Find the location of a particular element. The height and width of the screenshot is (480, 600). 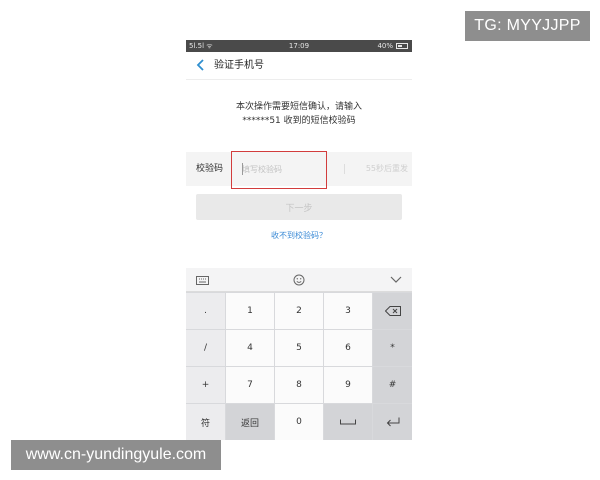

key-digit: 0 is located at coordinates (299, 422).